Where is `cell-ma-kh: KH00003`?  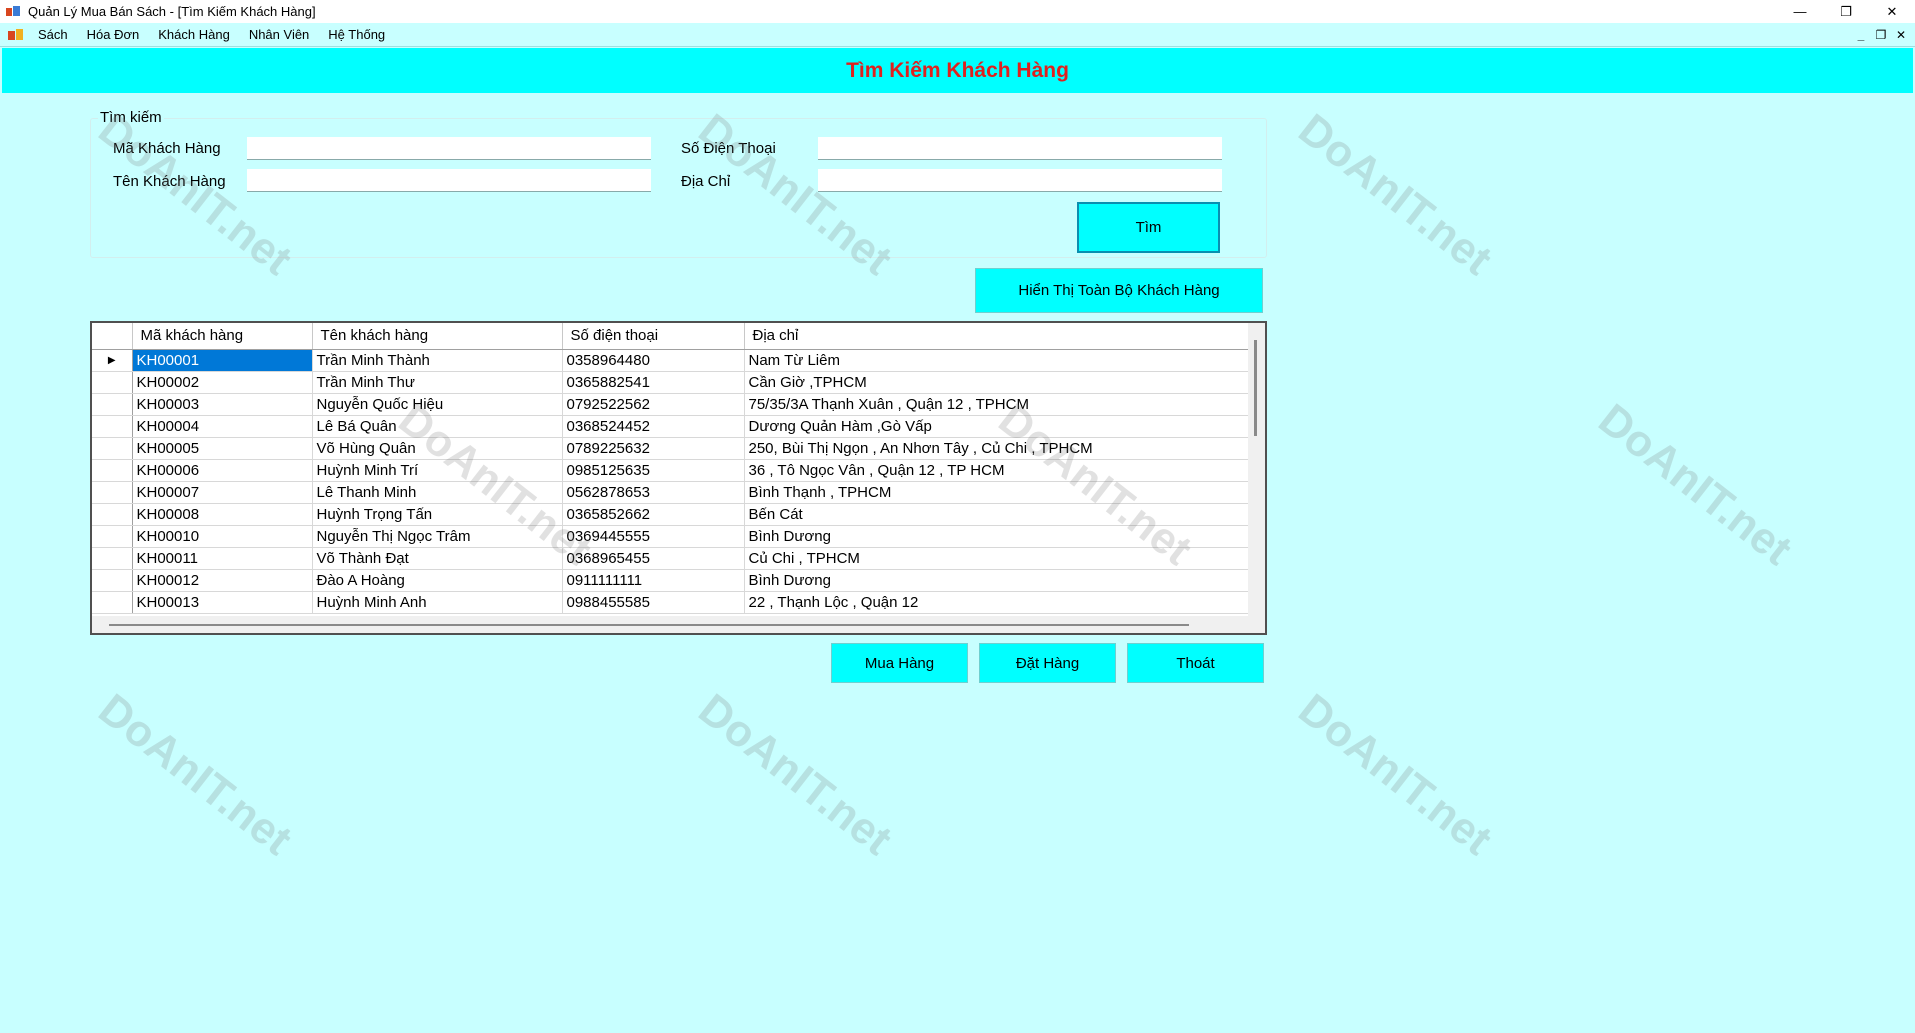
cell-ma-kh: KH00003 is located at coordinates (222, 404).